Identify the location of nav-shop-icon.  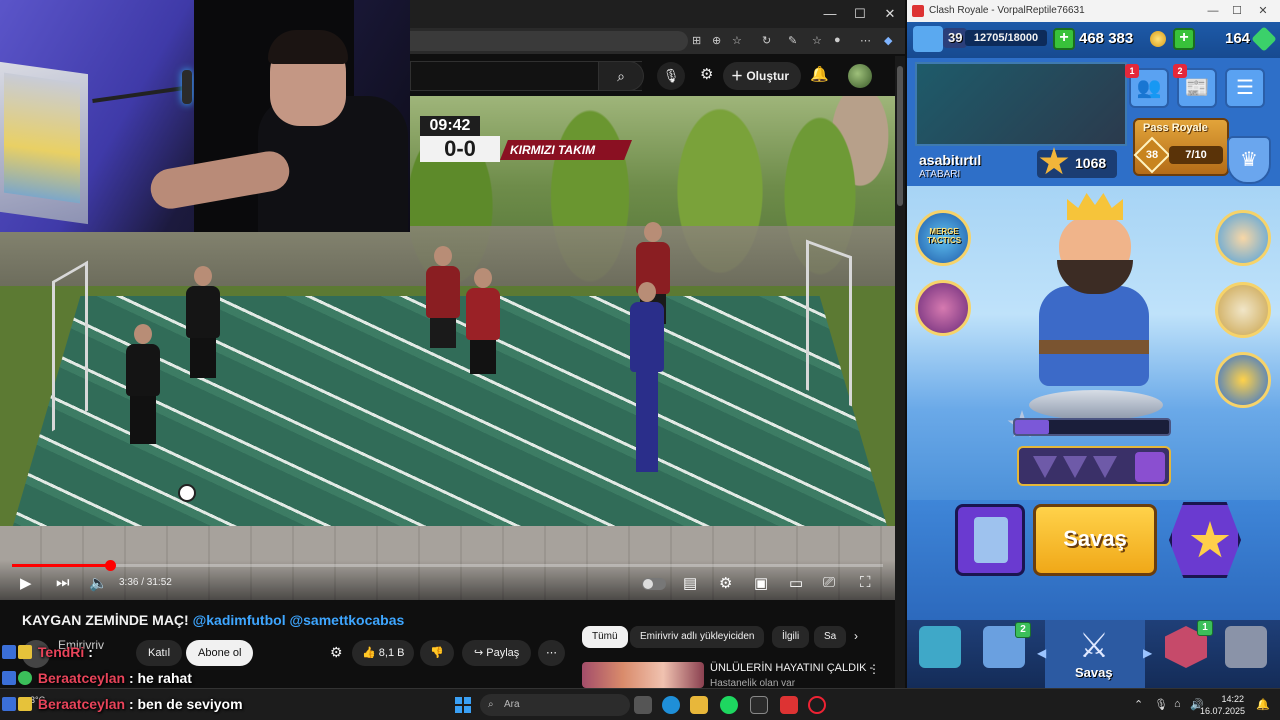
(940, 647).